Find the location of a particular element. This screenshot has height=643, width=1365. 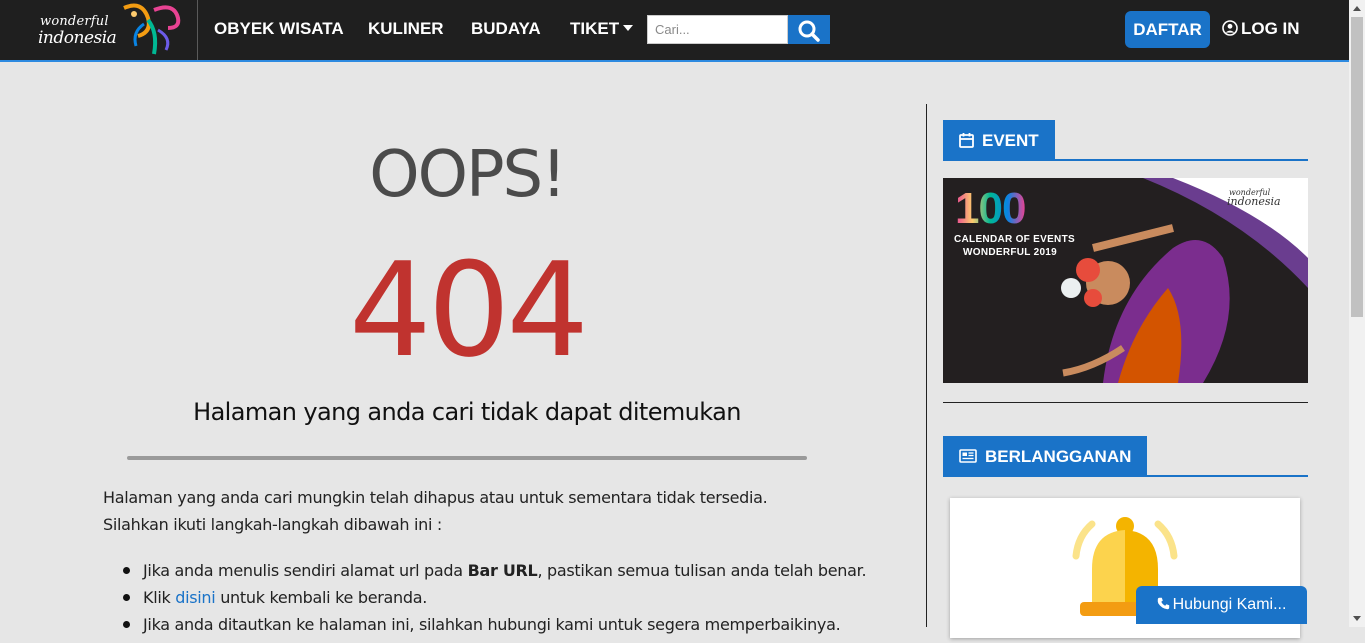

login-button: LOG IN is located at coordinates (1261, 29).